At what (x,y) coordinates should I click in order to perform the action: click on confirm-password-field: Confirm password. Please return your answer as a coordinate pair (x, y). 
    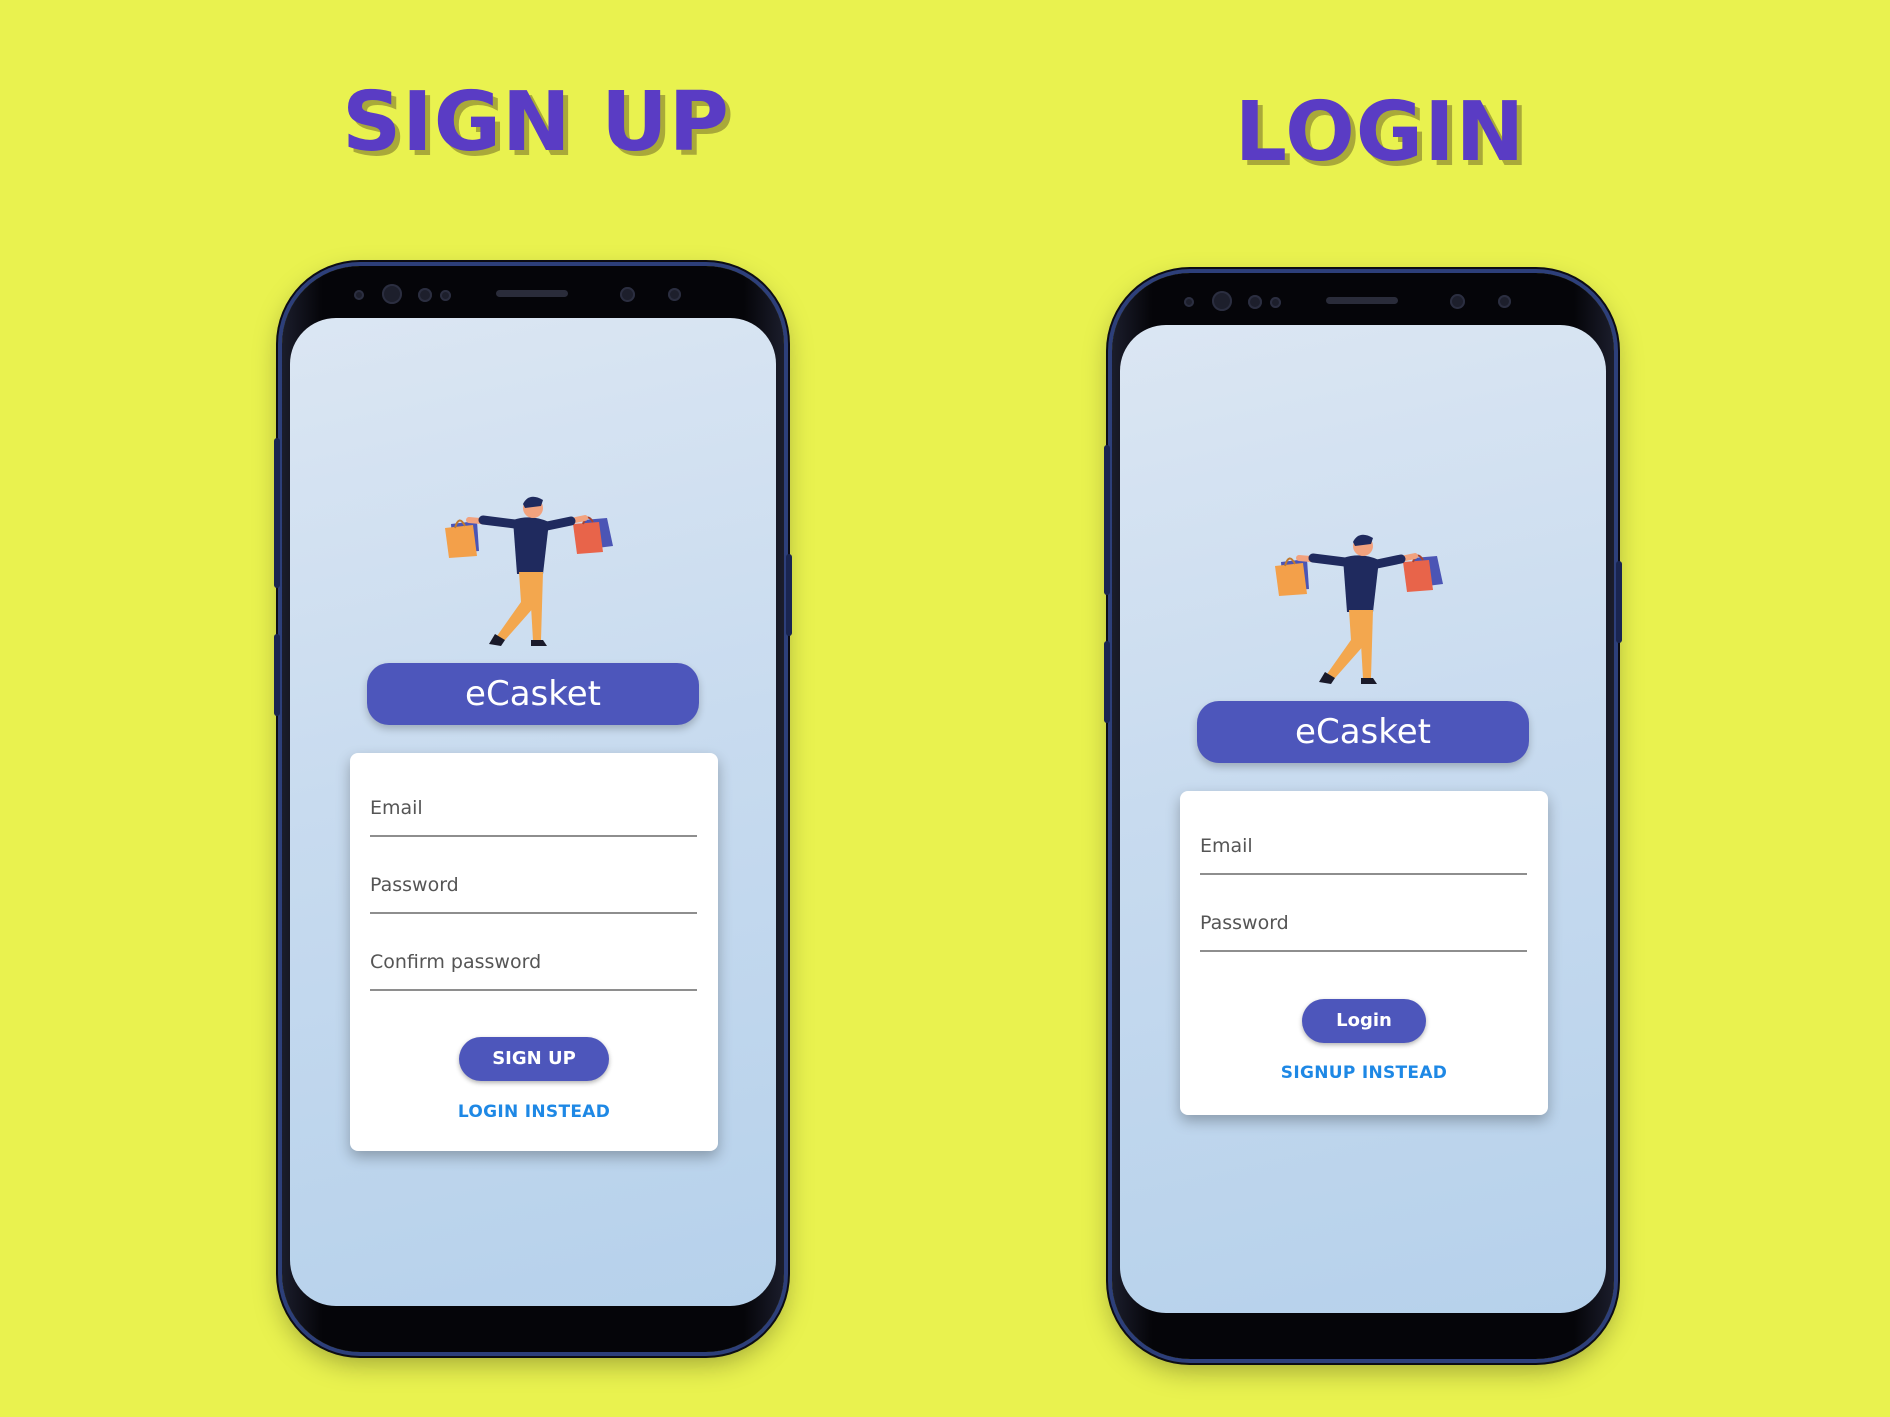
    Looking at the image, I should click on (533, 960).